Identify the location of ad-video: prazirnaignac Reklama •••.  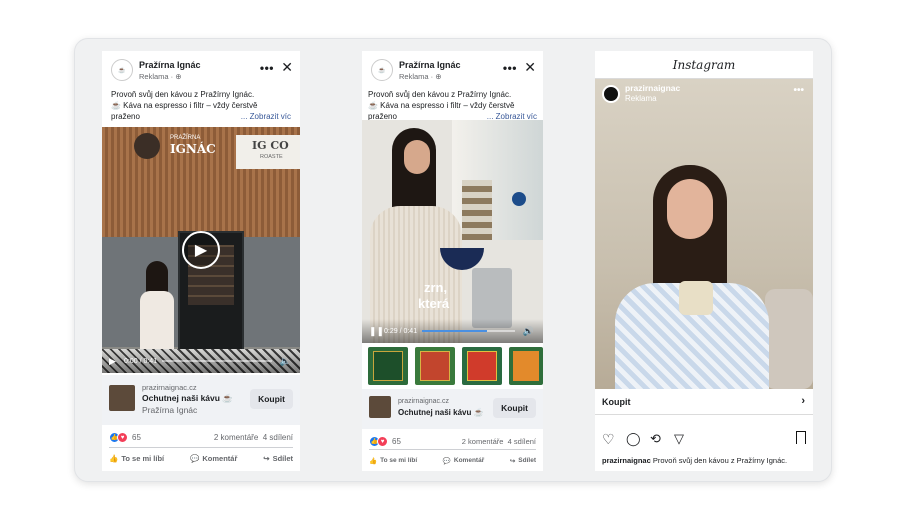
(704, 234).